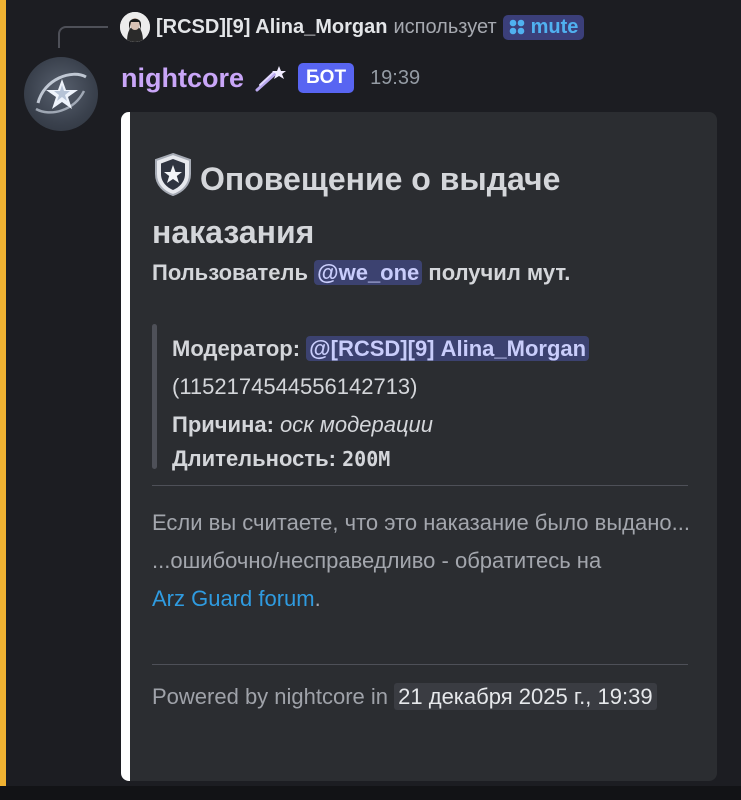 This screenshot has height=800, width=741. Describe the element at coordinates (357, 424) in the screenshot. I see `reason-value: оск модерации` at that location.